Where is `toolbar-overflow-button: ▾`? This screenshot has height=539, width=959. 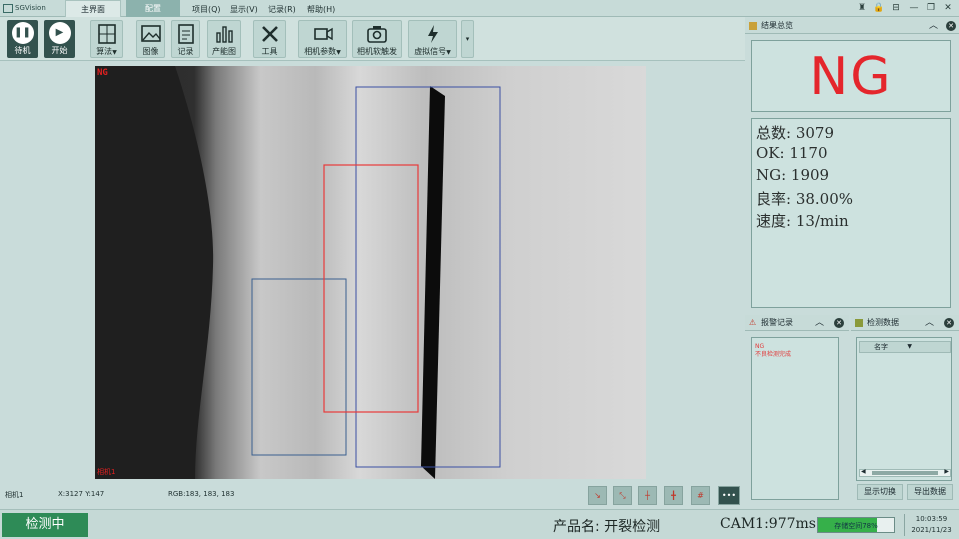
toolbar-overflow-button: ▾ is located at coordinates (467, 39).